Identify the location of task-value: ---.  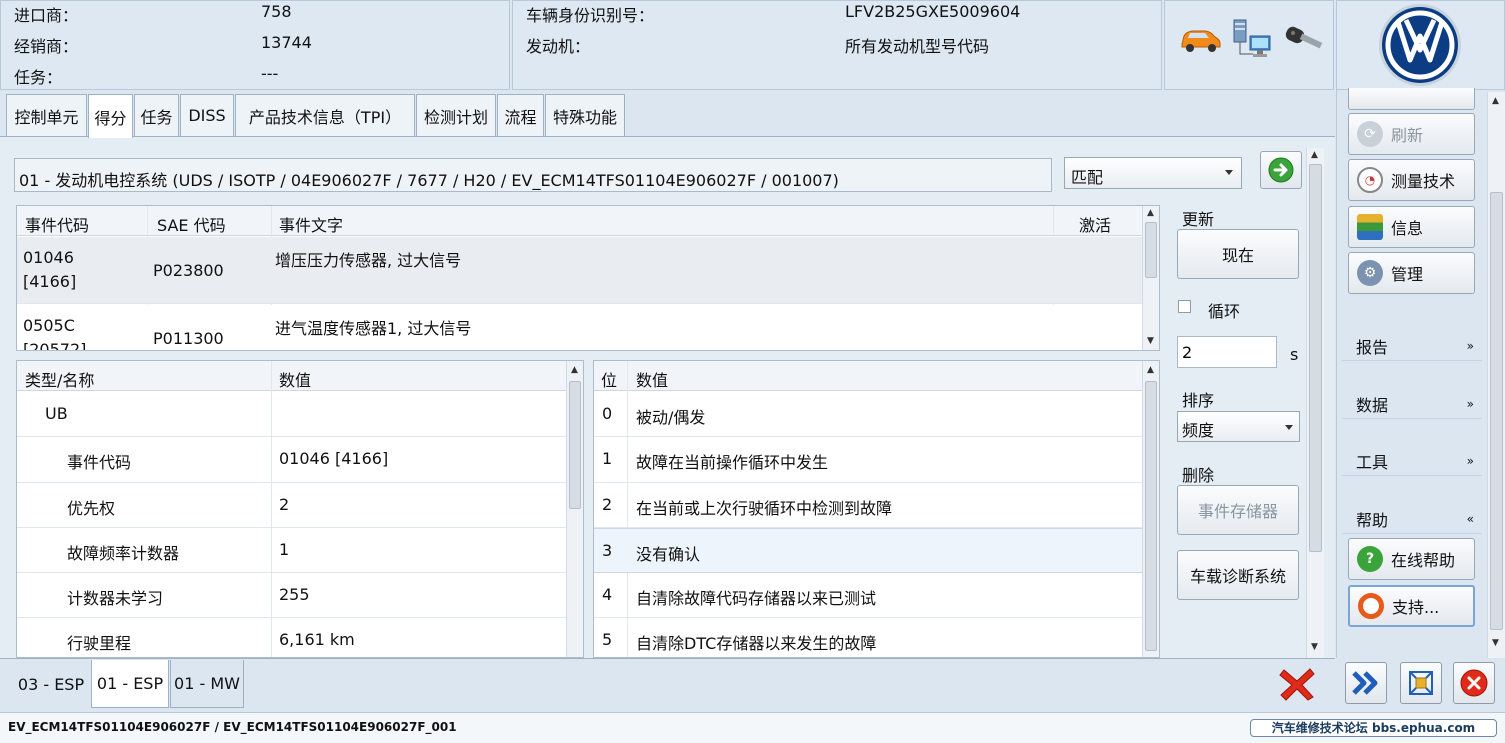
(270, 73).